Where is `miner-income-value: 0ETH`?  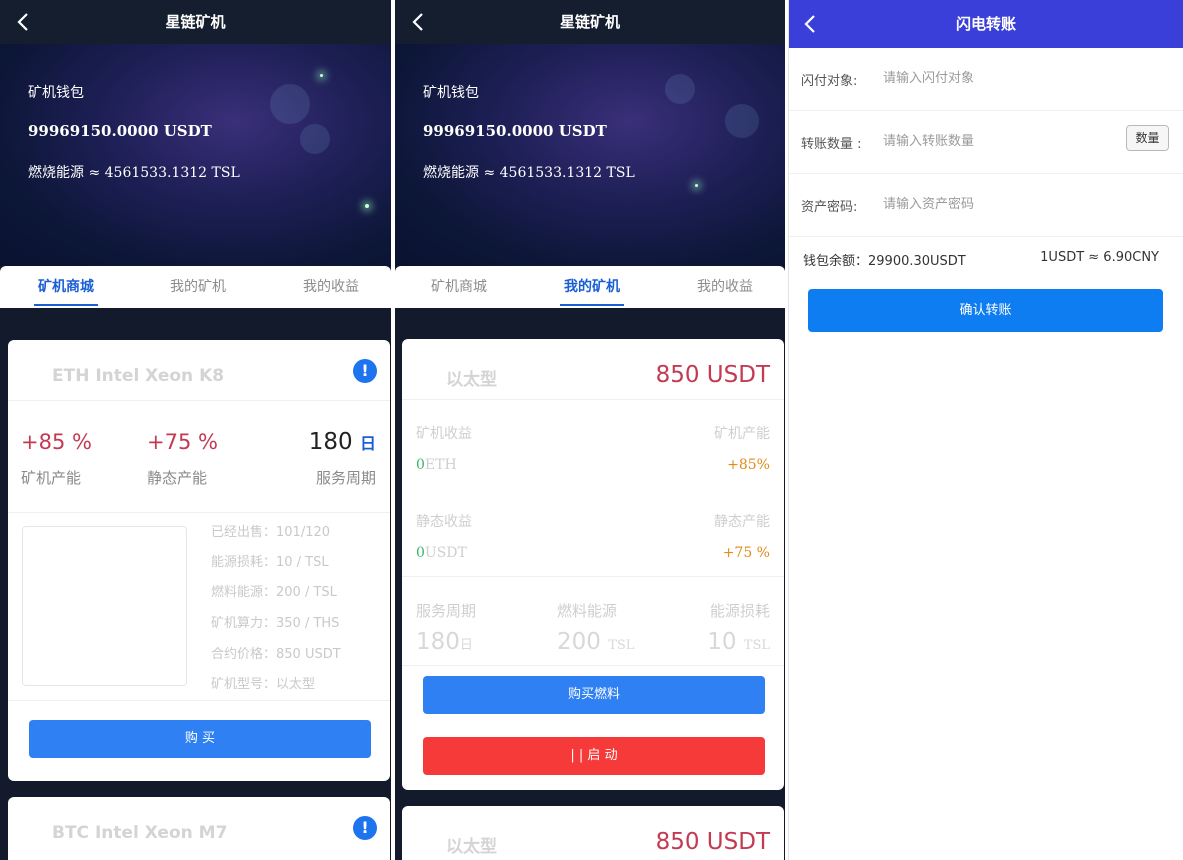
miner-income-value: 0ETH is located at coordinates (436, 465).